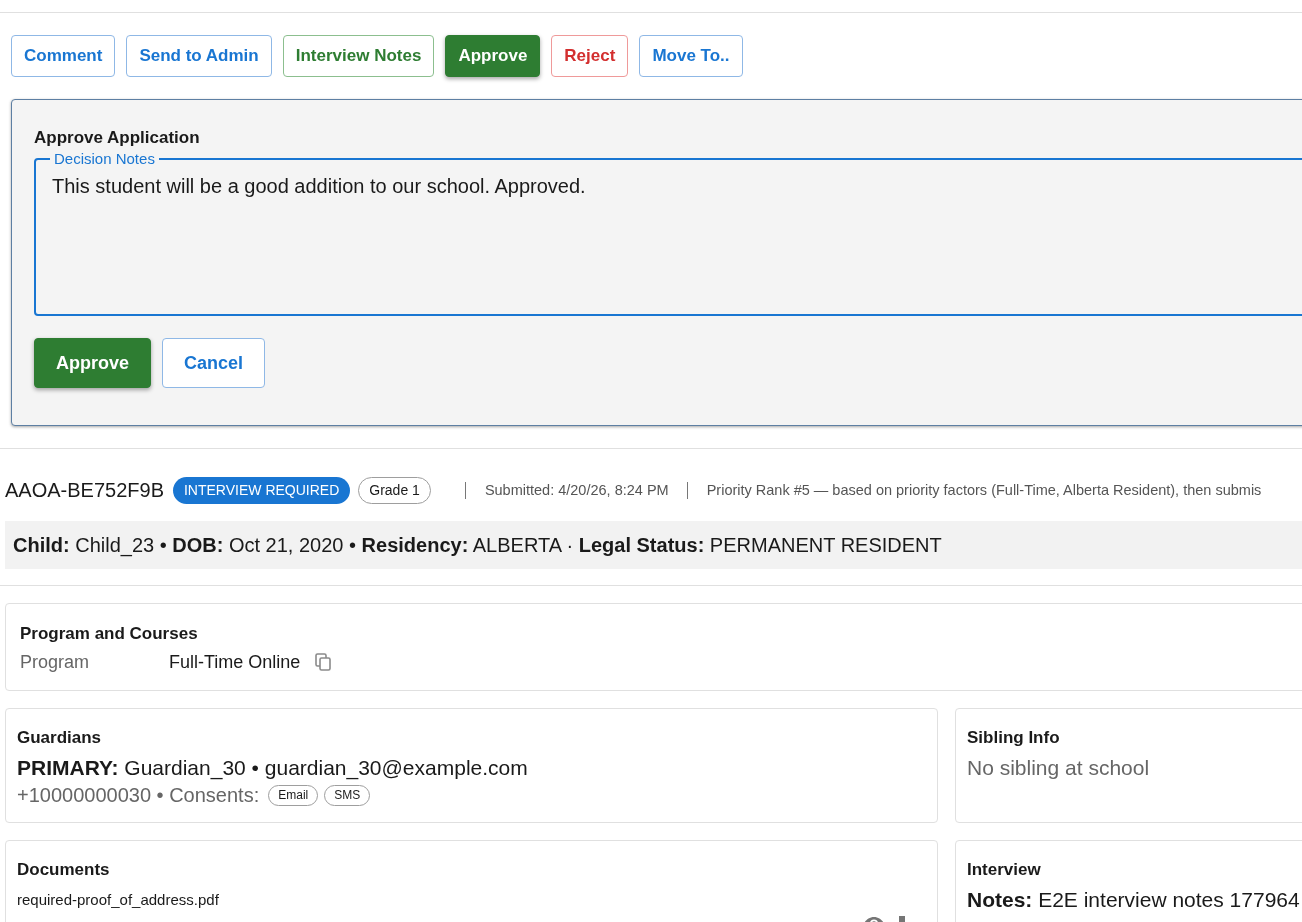 The width and height of the screenshot is (1302, 922). What do you see at coordinates (84, 490) in the screenshot?
I see `application-id: AAOA-BE752F9B` at bounding box center [84, 490].